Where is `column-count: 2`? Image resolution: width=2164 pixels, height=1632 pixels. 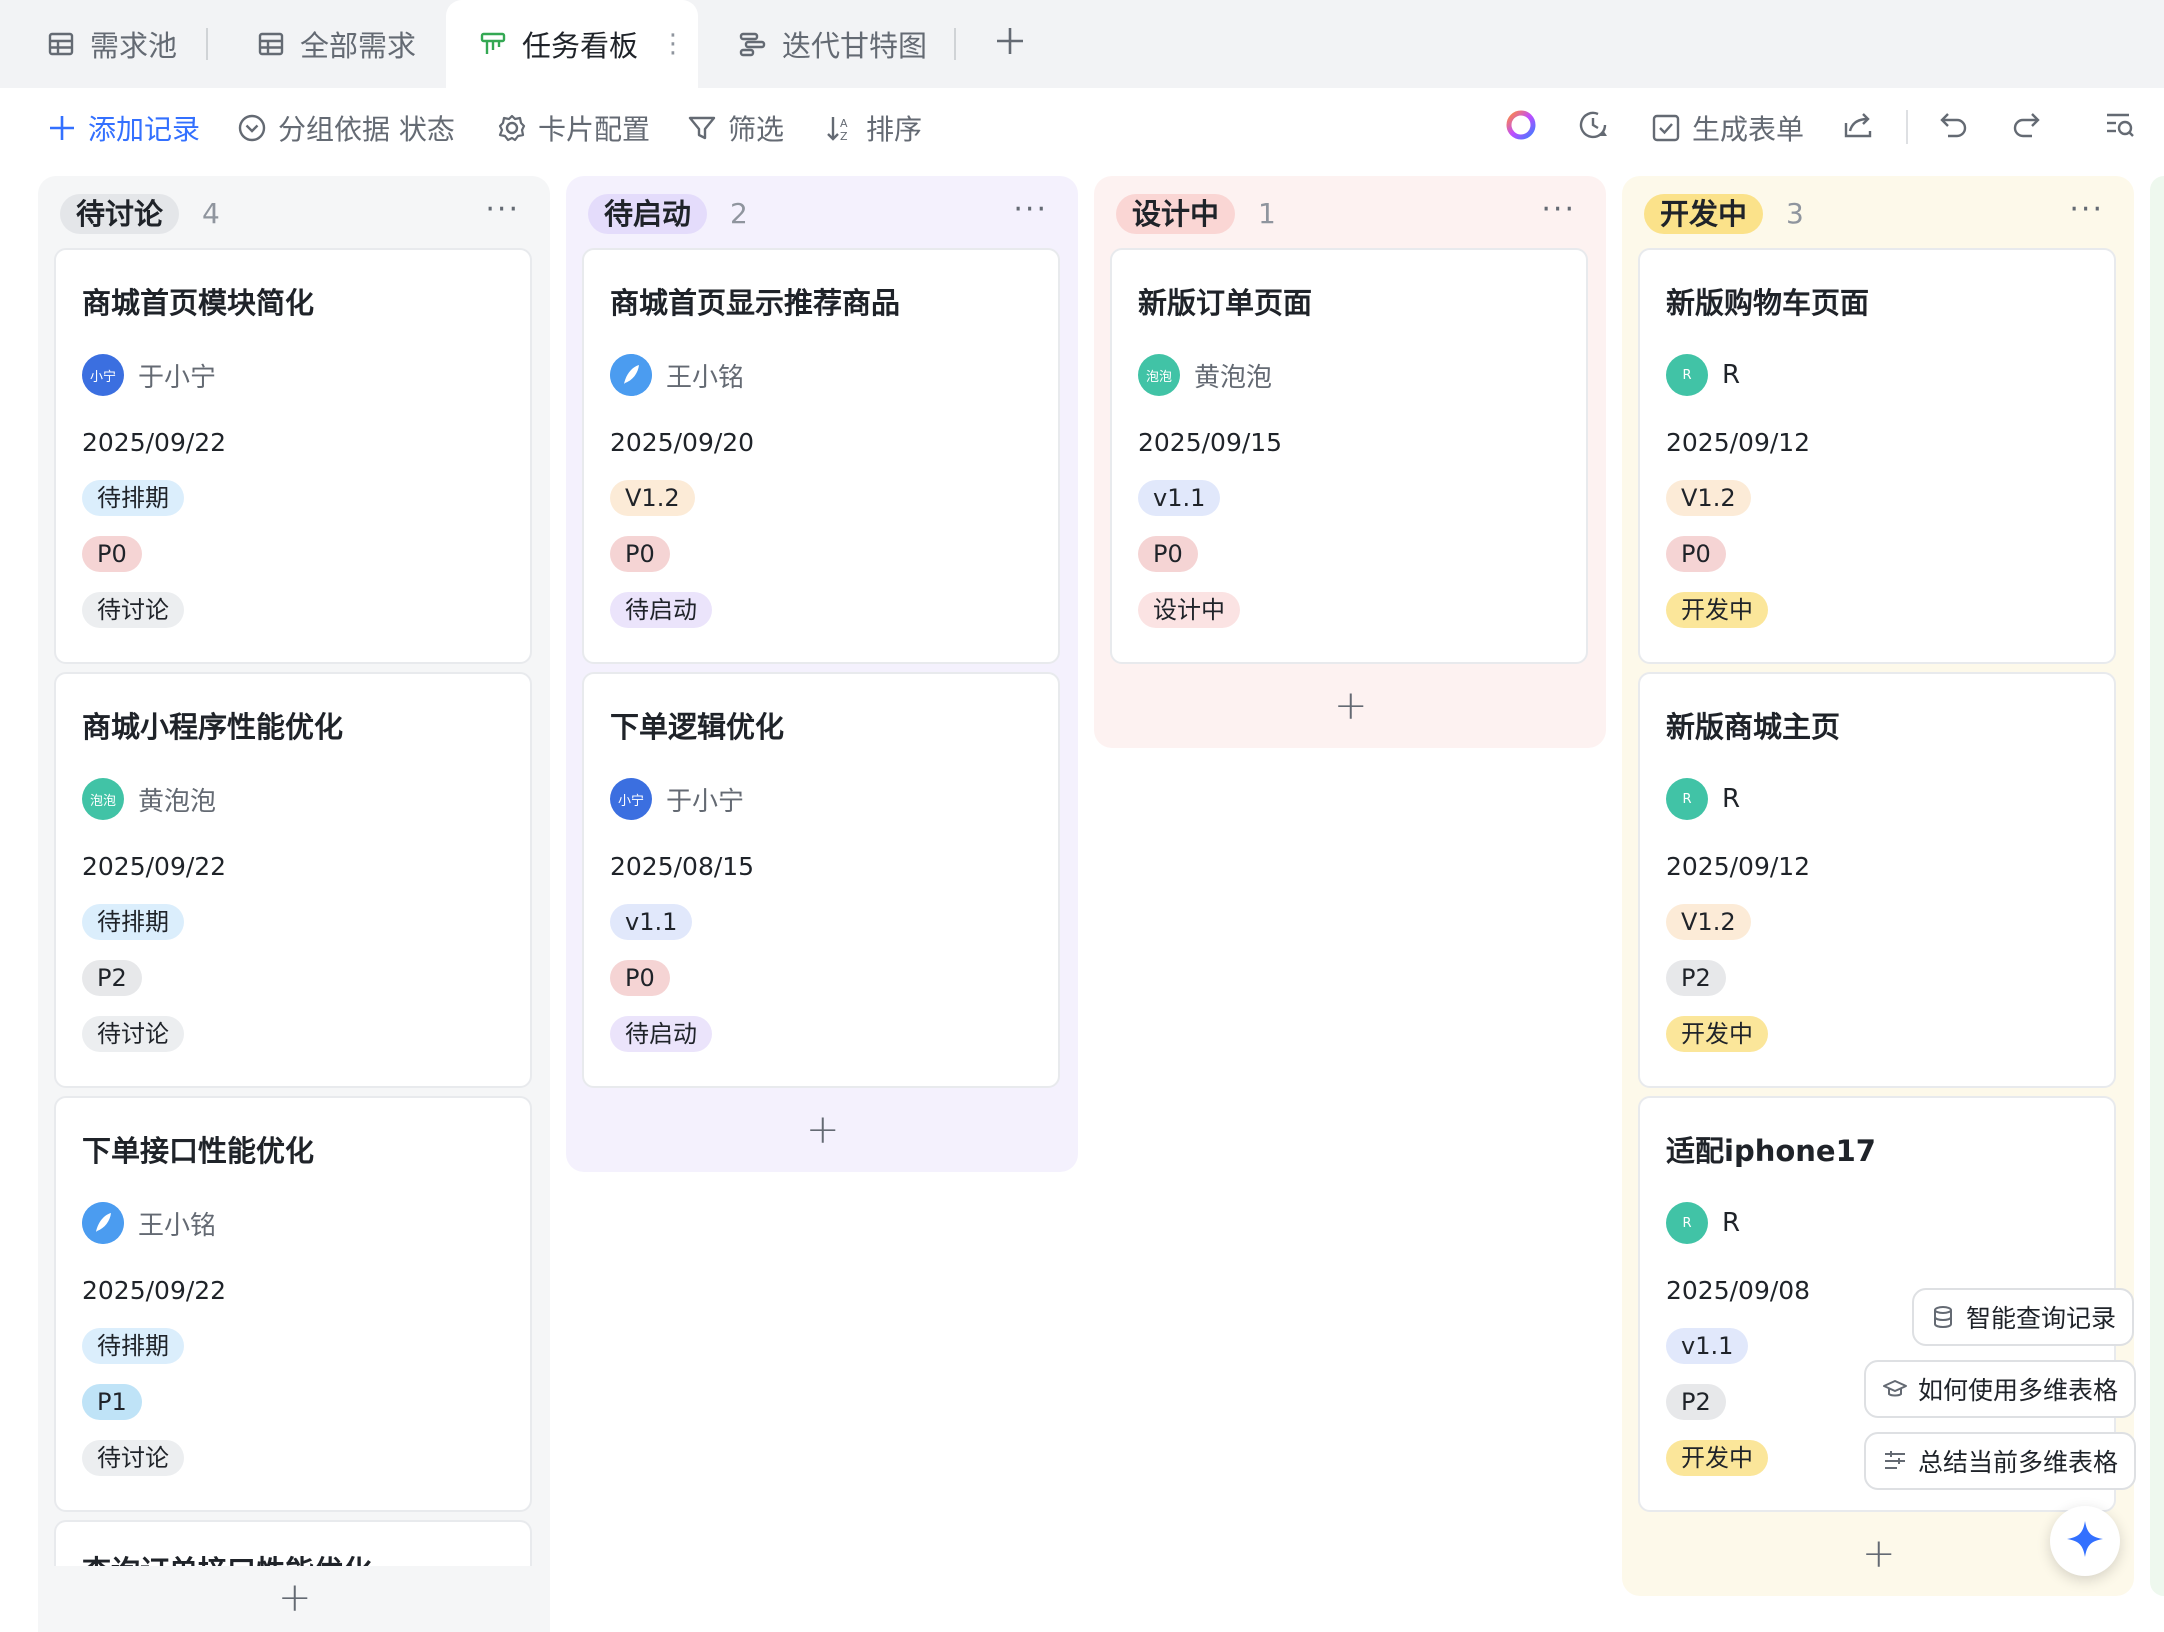 column-count: 2 is located at coordinates (739, 213).